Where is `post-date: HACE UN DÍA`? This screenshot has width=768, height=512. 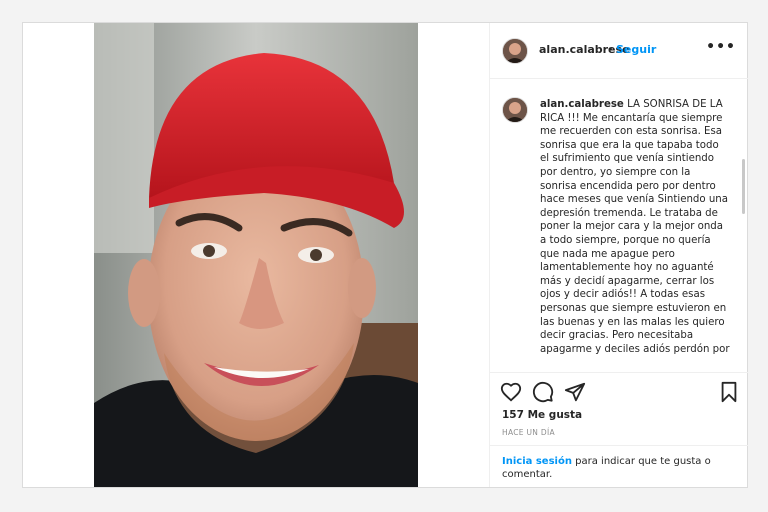 post-date: HACE UN DÍA is located at coordinates (528, 432).